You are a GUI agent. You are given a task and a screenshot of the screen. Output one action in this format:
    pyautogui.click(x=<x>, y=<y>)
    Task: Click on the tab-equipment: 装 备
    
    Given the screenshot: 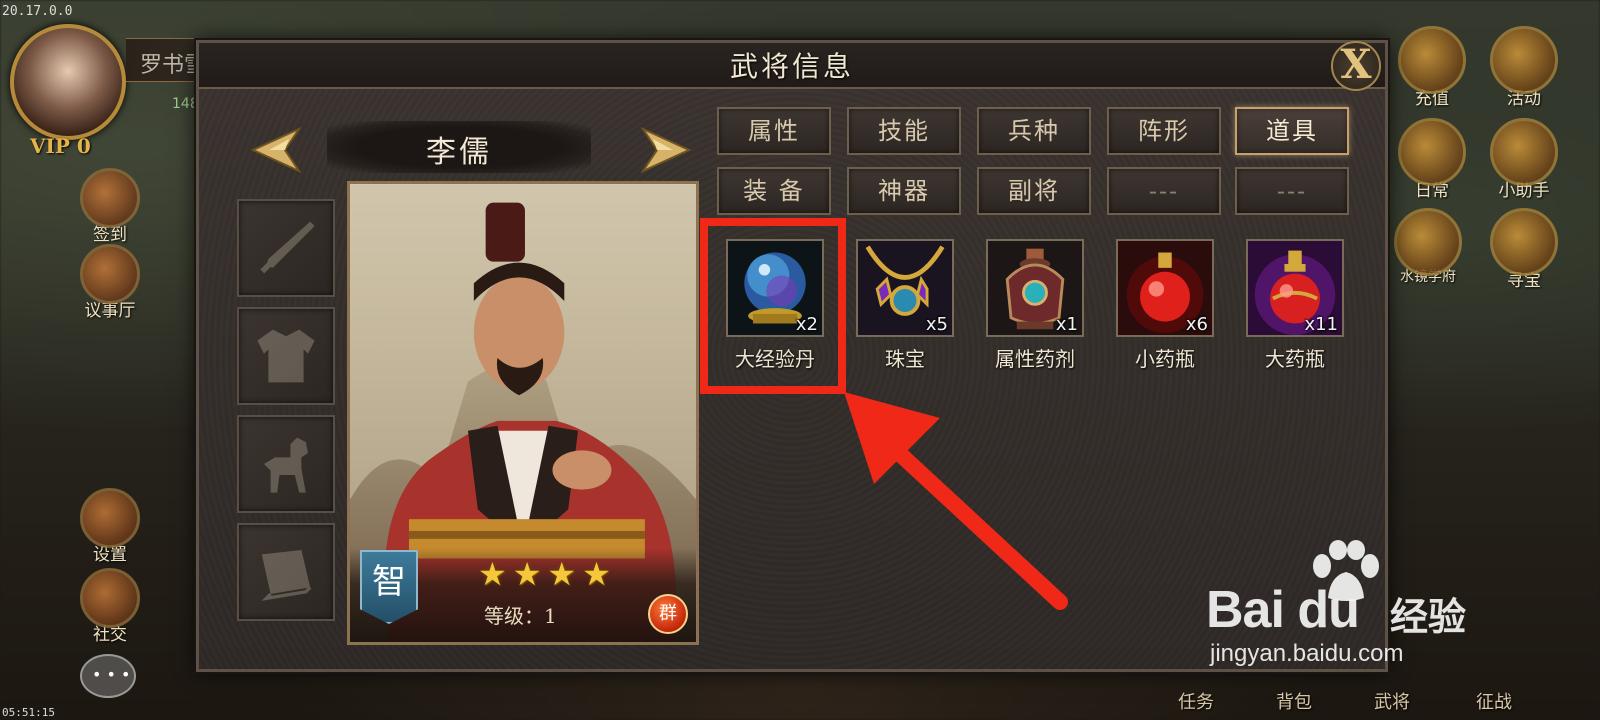 What is the action you would take?
    pyautogui.click(x=774, y=191)
    